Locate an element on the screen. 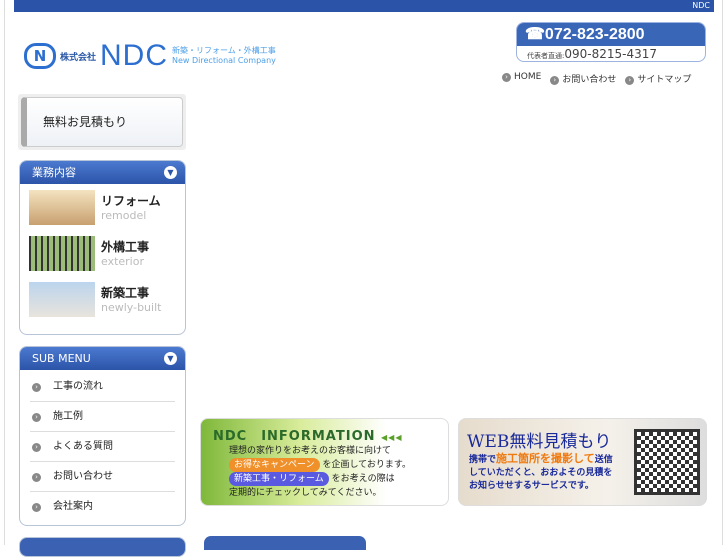 This screenshot has width=727, height=557. submenu-label: よくある質問 is located at coordinates (83, 446).